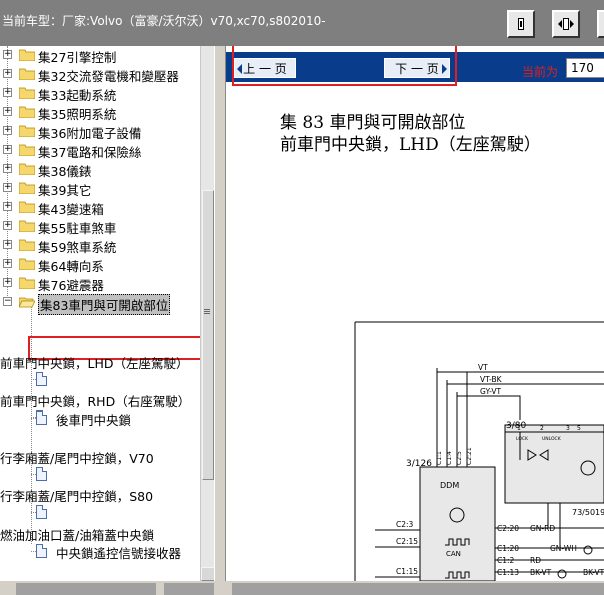  I want to click on tree-document-label: 行李廂蓋/尾門中控鎖，S80, so click(77, 496).